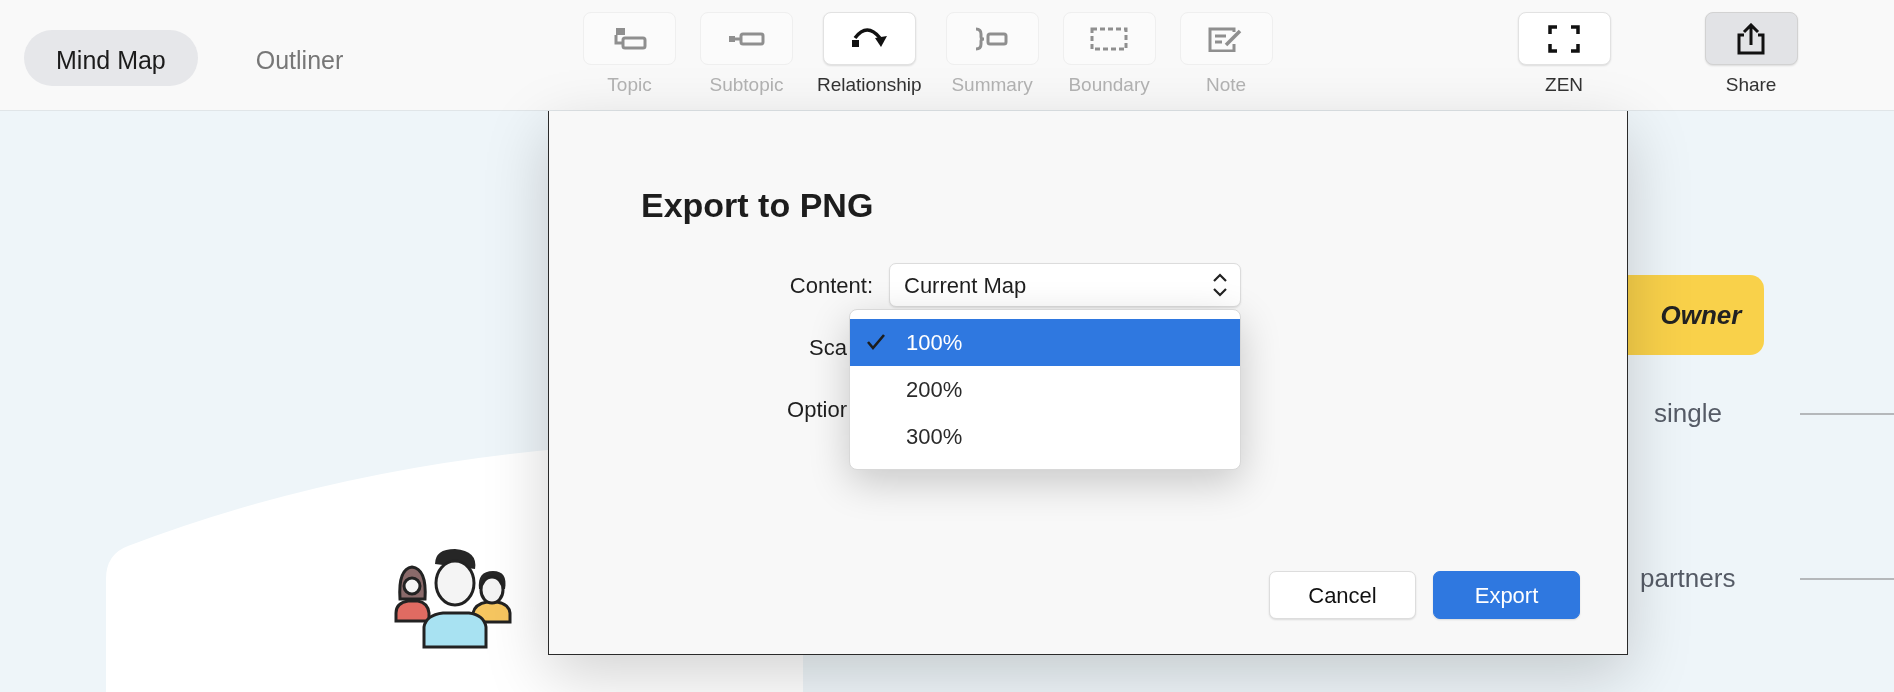 The image size is (1894, 692). Describe the element at coordinates (869, 85) in the screenshot. I see `tool-label: Relationship` at that location.